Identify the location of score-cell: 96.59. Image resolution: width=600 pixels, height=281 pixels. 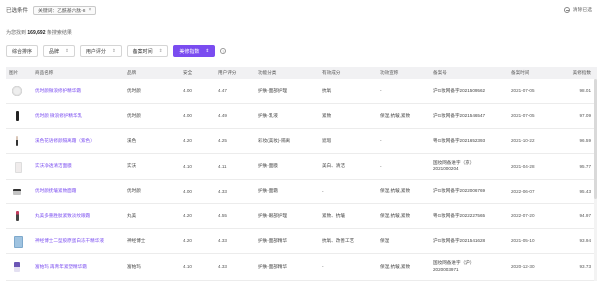
(585, 140).